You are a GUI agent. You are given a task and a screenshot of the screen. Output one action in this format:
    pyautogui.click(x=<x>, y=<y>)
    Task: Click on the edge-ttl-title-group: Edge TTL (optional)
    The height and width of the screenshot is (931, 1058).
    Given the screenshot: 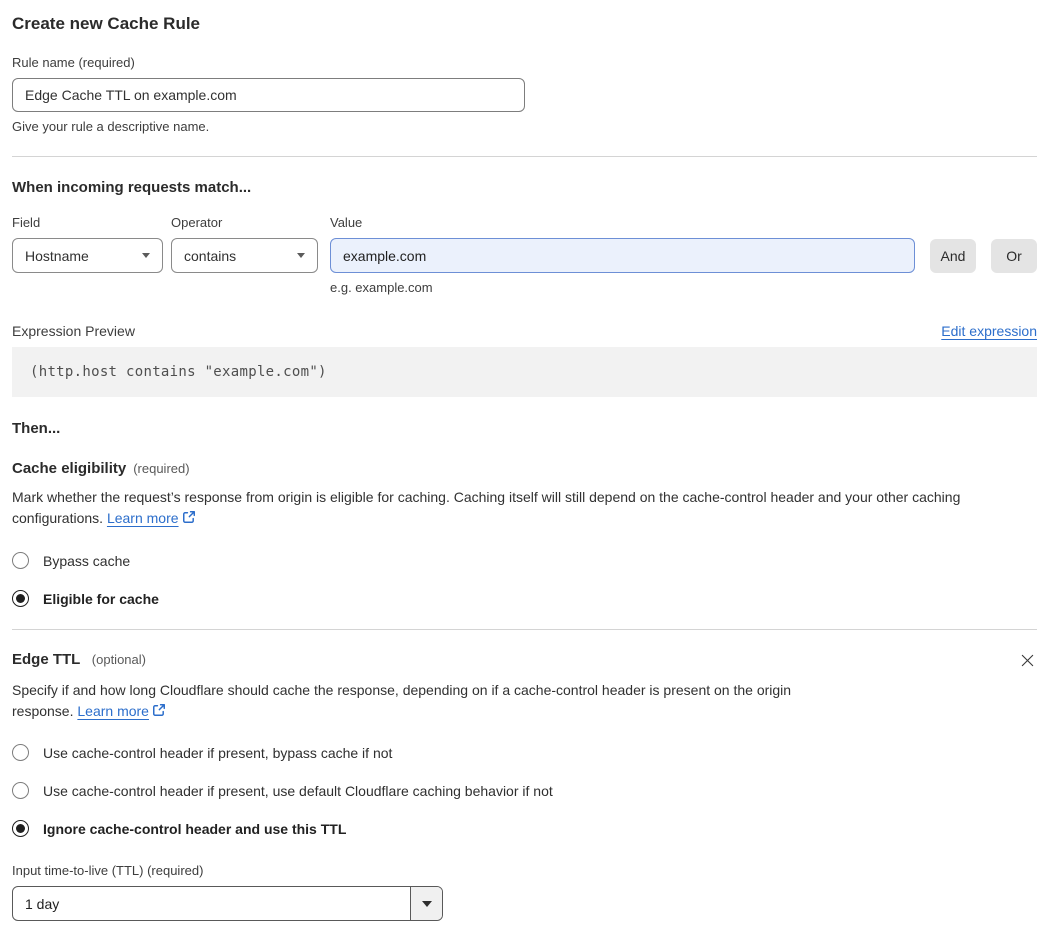 What is the action you would take?
    pyautogui.click(x=79, y=660)
    